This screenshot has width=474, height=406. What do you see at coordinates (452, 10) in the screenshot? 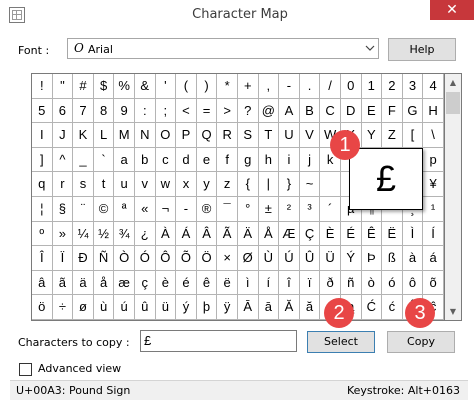
I see `close-button: ✕` at bounding box center [452, 10].